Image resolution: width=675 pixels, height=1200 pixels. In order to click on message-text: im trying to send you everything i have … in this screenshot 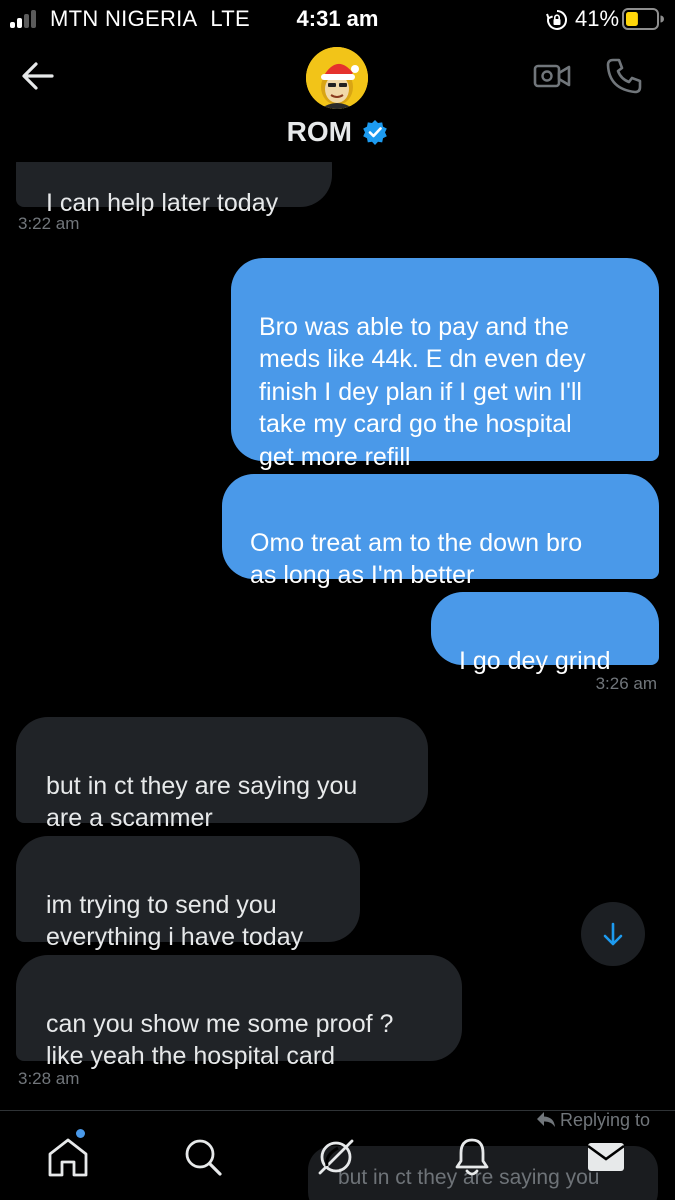, I will do `click(175, 921)`.